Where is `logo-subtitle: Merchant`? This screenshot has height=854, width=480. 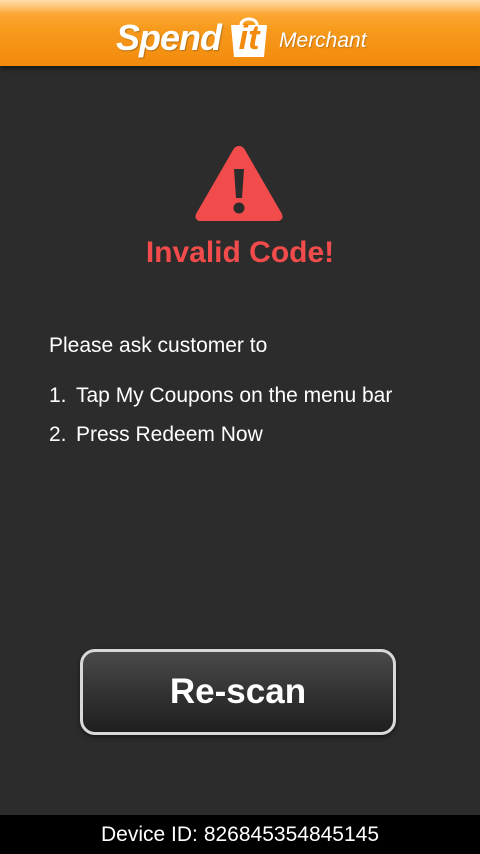 logo-subtitle: Merchant is located at coordinates (323, 40).